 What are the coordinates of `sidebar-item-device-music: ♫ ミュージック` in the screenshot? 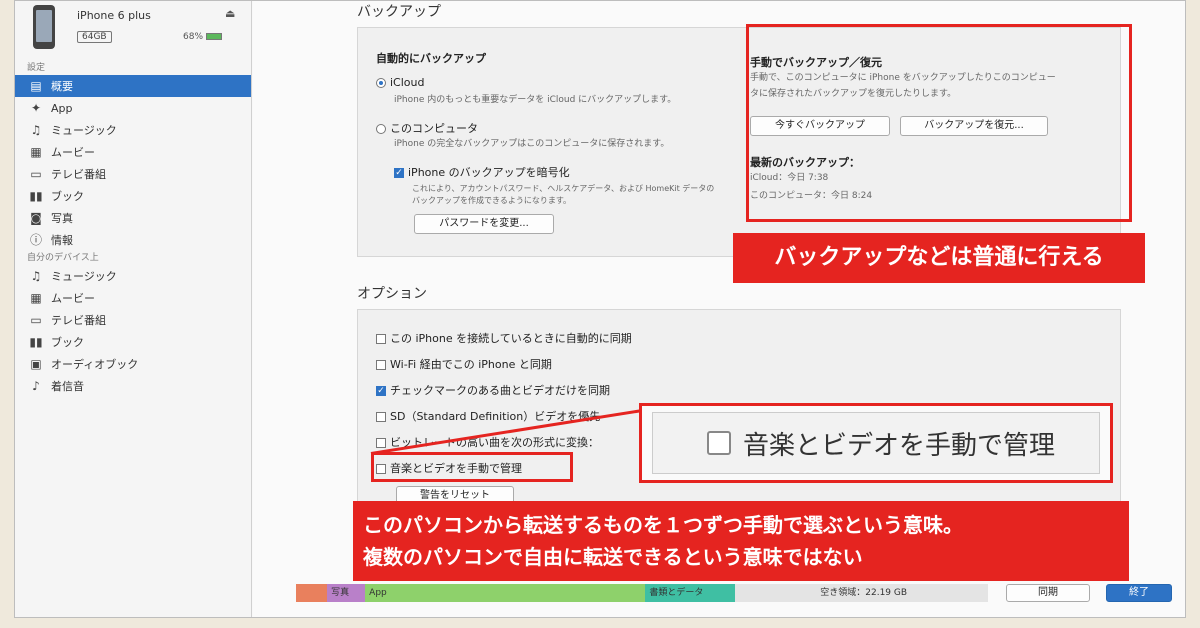 It's located at (133, 276).